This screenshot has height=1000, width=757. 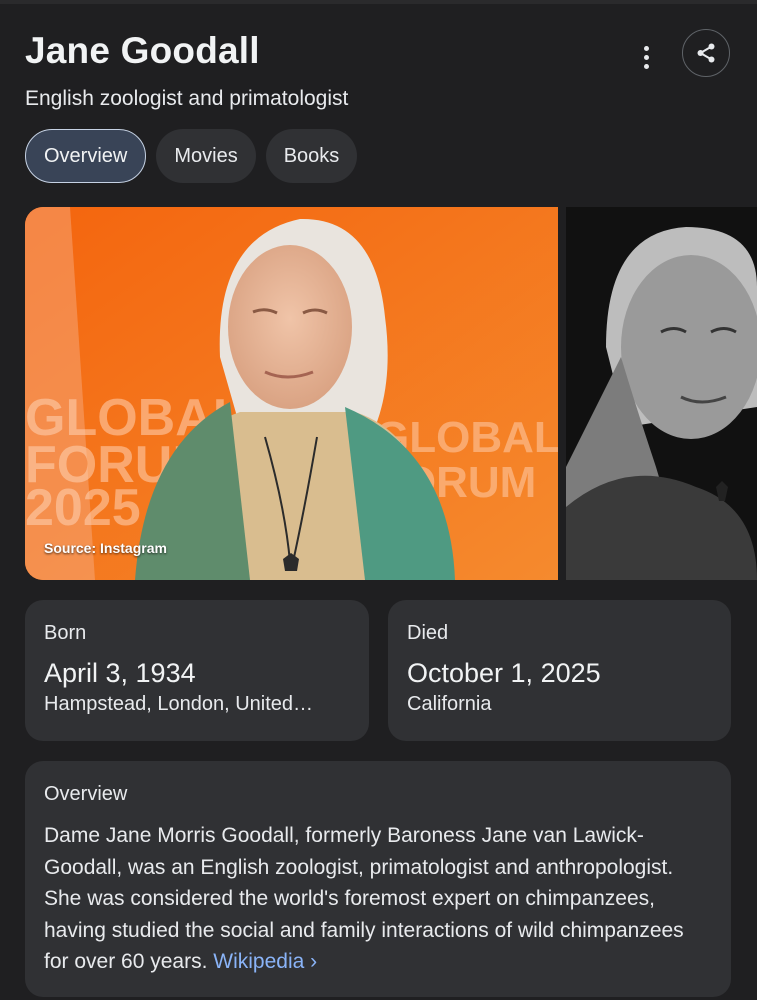 I want to click on page-subtitle: English zoologist and primatologist, so click(x=187, y=98).